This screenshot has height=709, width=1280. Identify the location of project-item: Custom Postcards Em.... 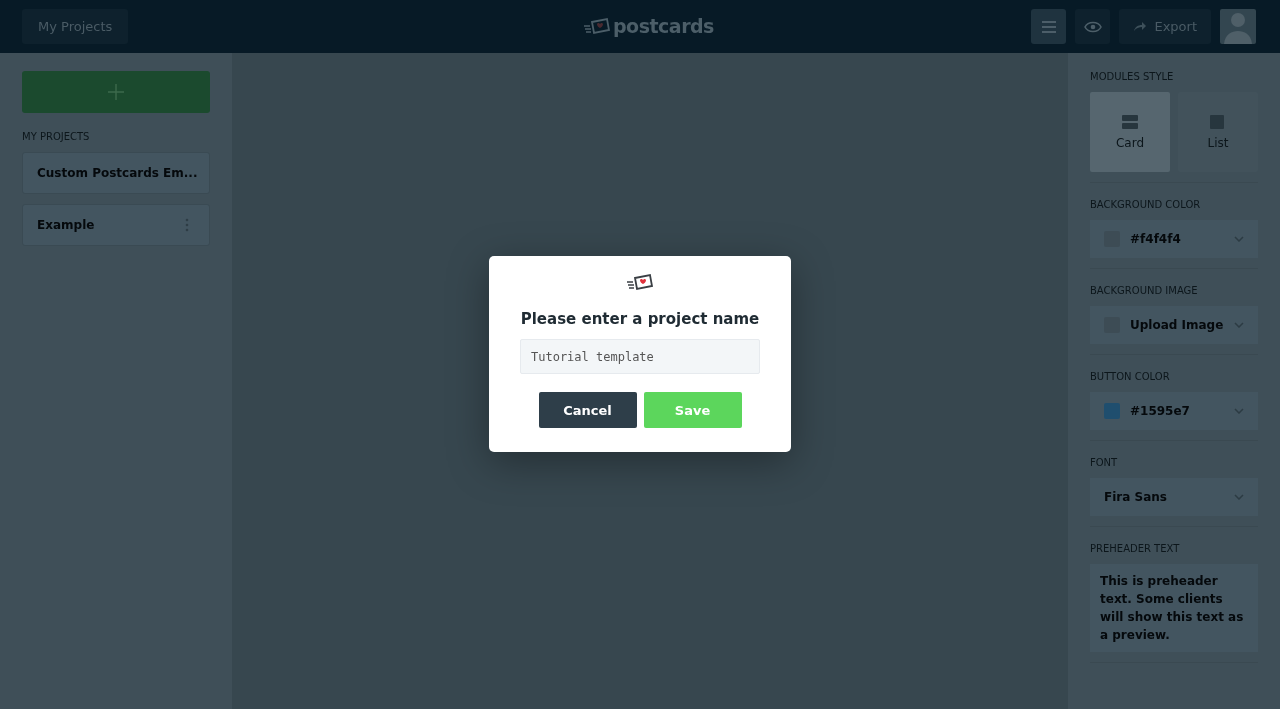
(116, 173).